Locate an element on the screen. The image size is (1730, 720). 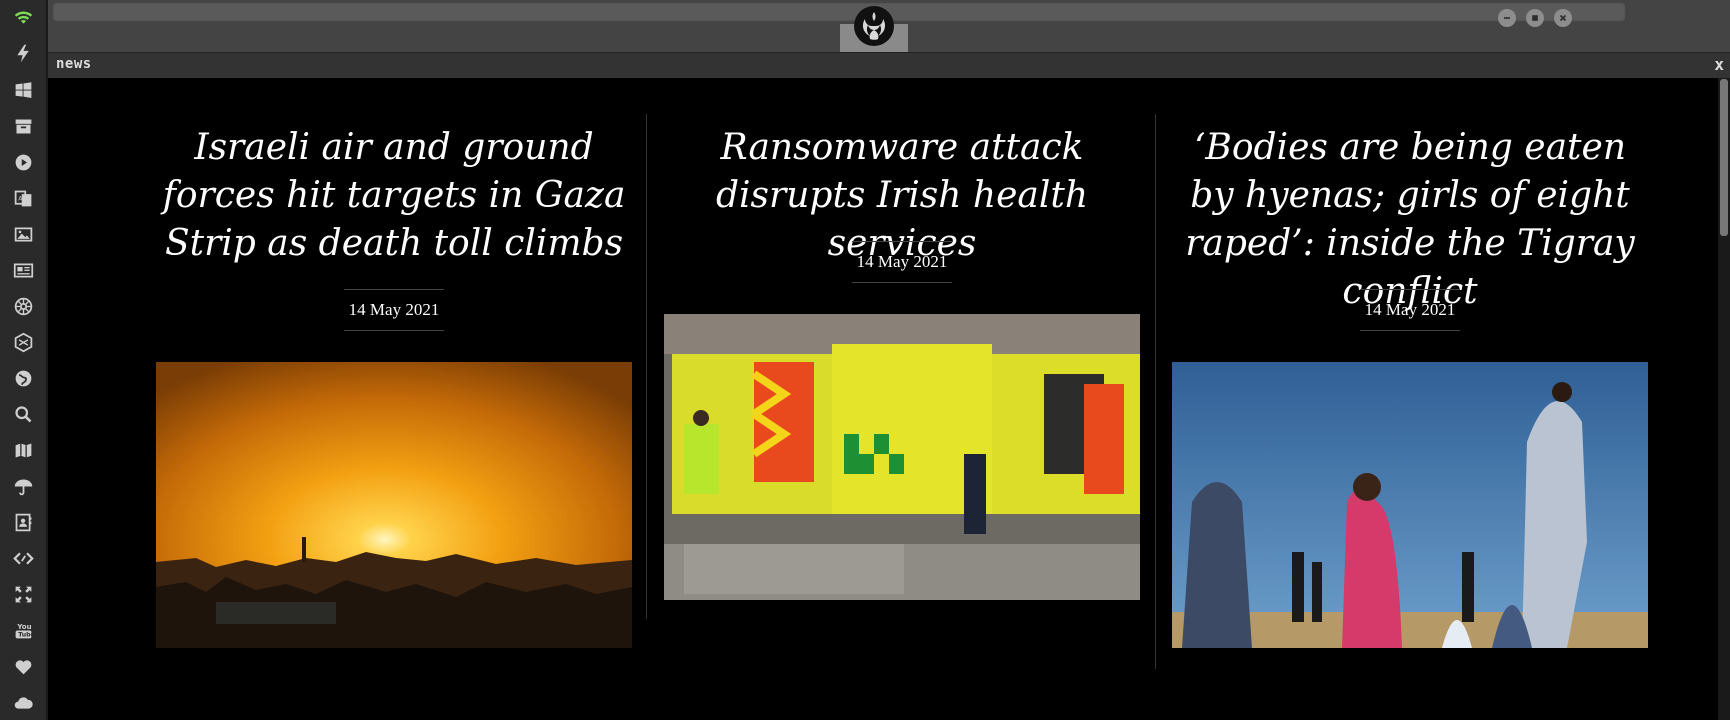
archive-icon is located at coordinates (23, 126).